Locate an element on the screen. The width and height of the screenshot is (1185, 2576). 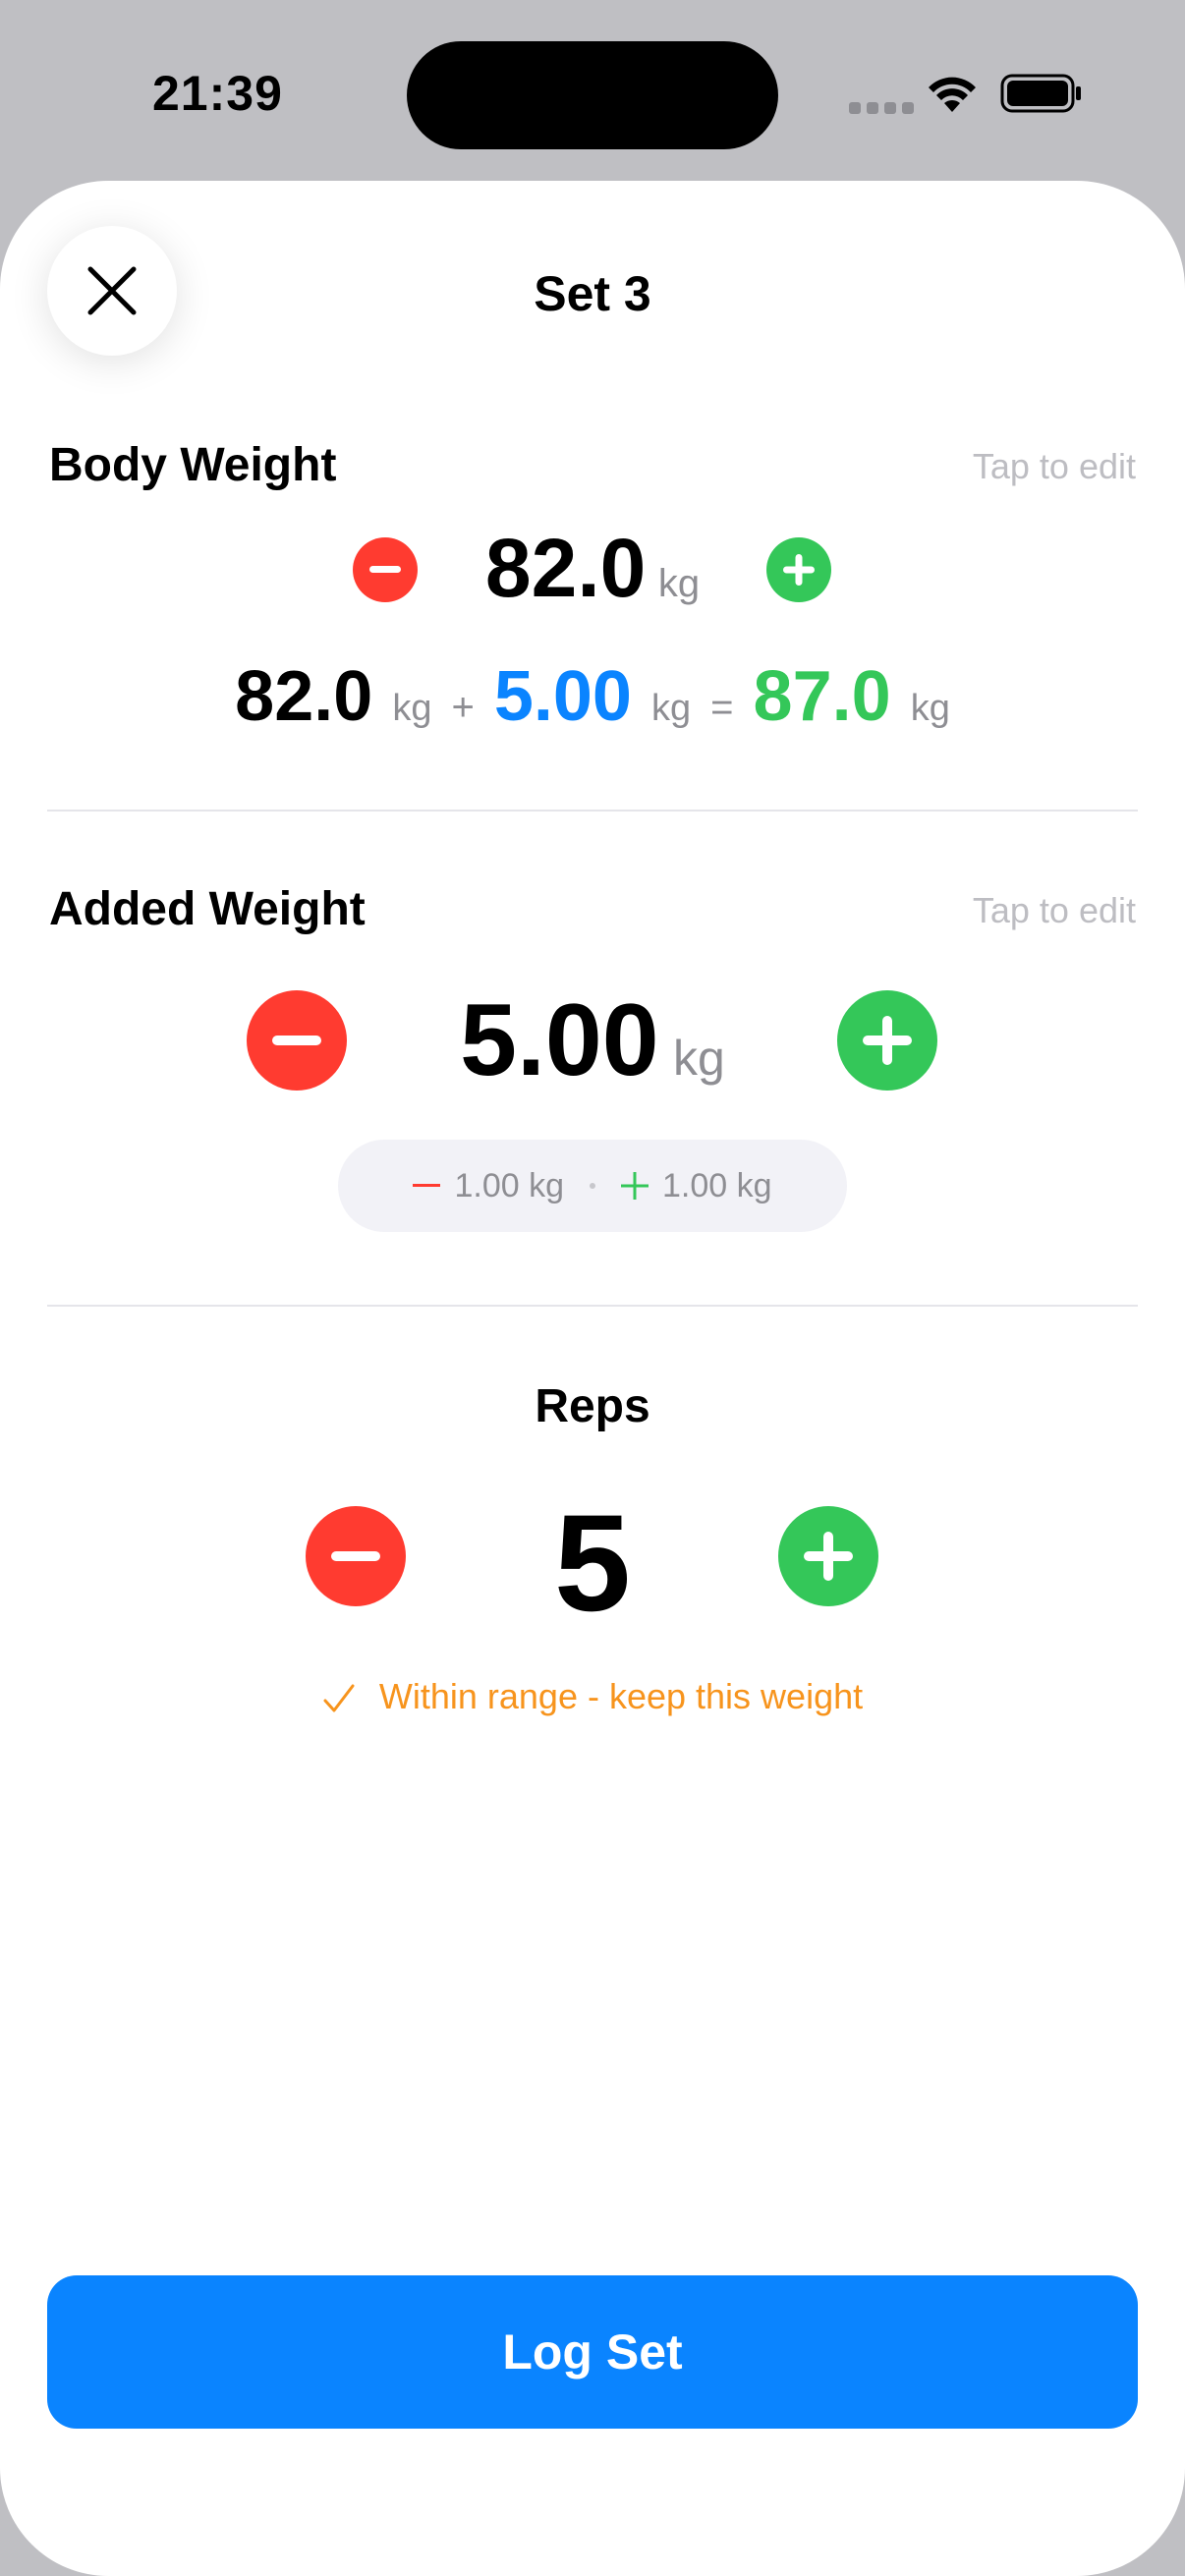
formula-total-value: 87.0 is located at coordinates (822, 696).